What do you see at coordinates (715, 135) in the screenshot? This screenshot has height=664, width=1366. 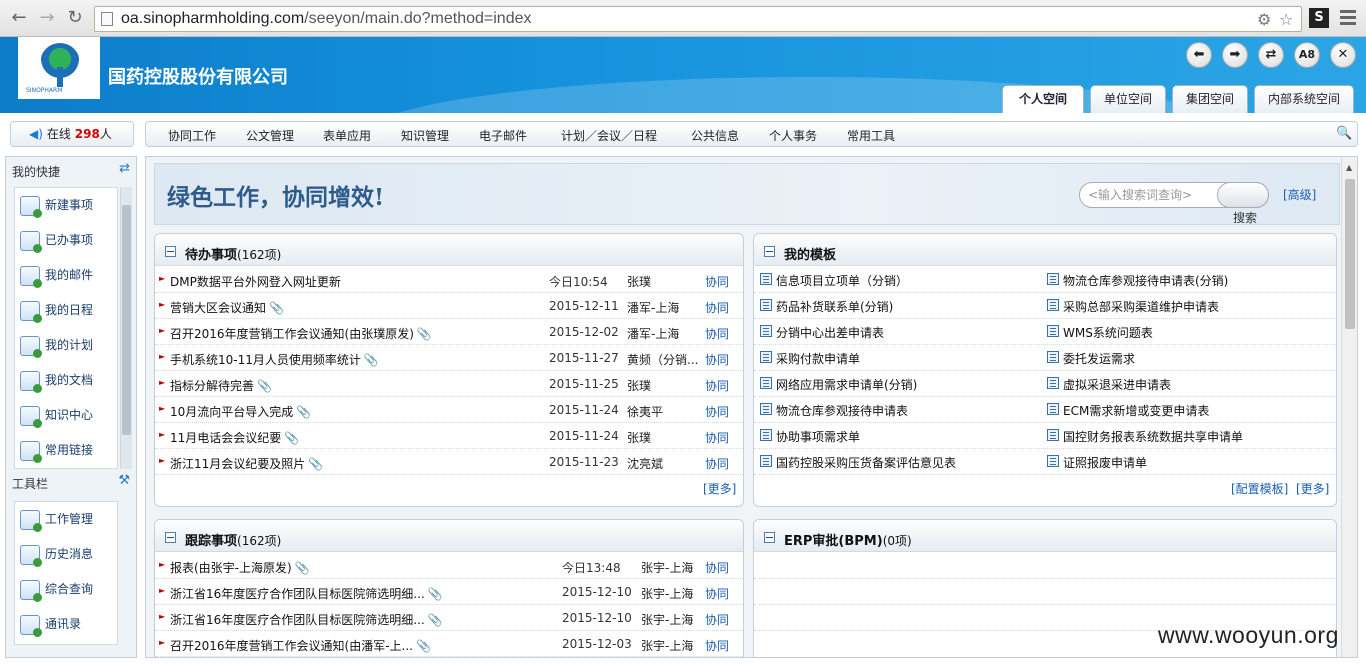 I see `menu-public-info: 公共信息` at bounding box center [715, 135].